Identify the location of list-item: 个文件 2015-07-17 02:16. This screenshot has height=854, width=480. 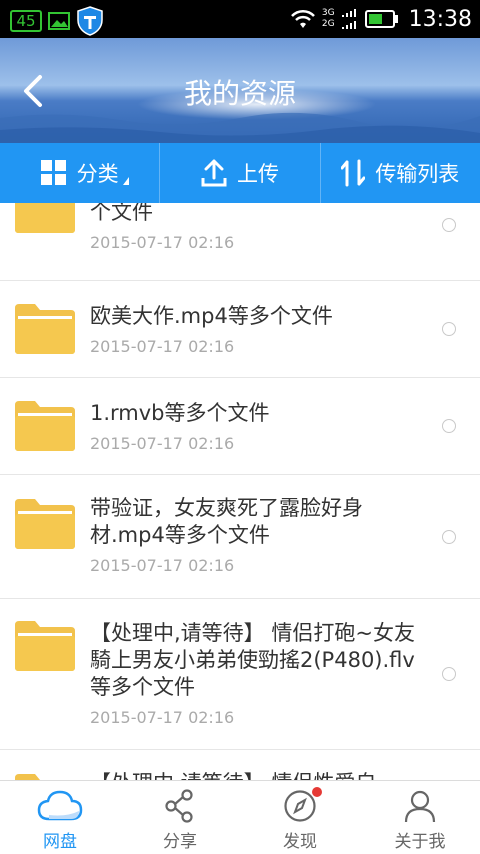
(240, 242).